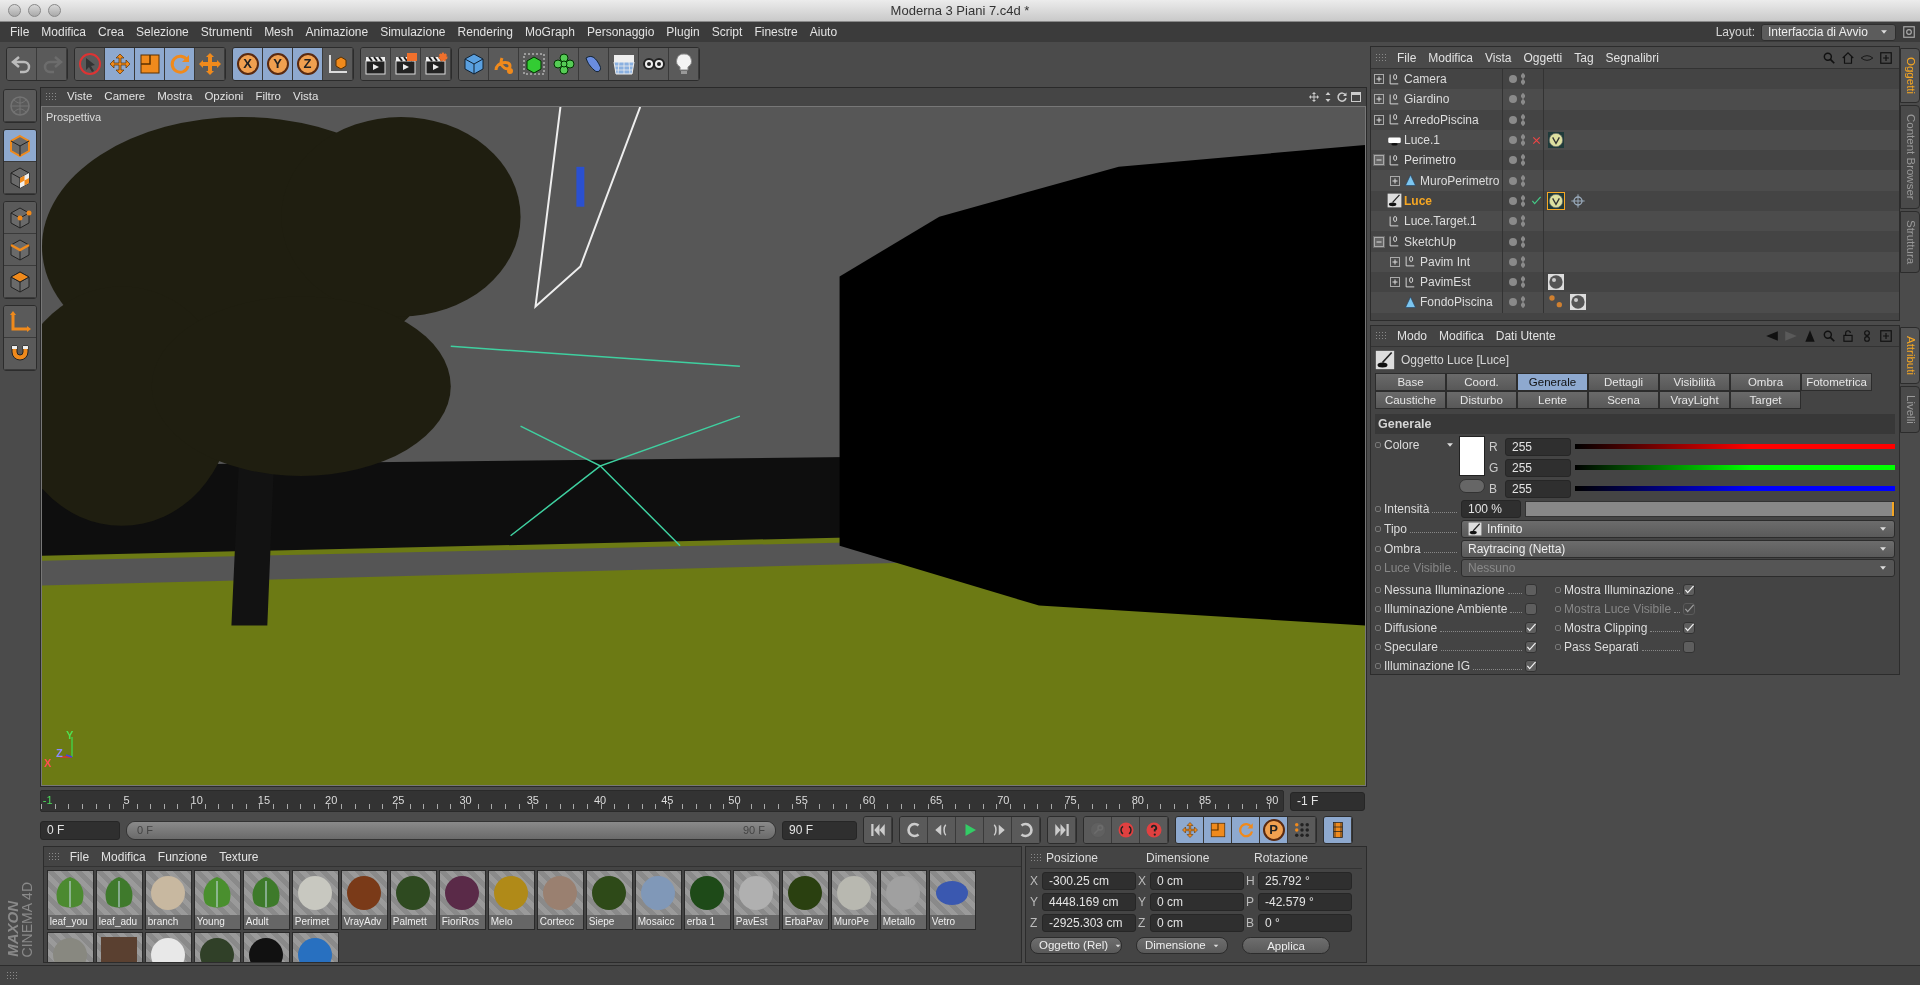  Describe the element at coordinates (1536, 140) in the screenshot. I see `cross-icon` at that location.